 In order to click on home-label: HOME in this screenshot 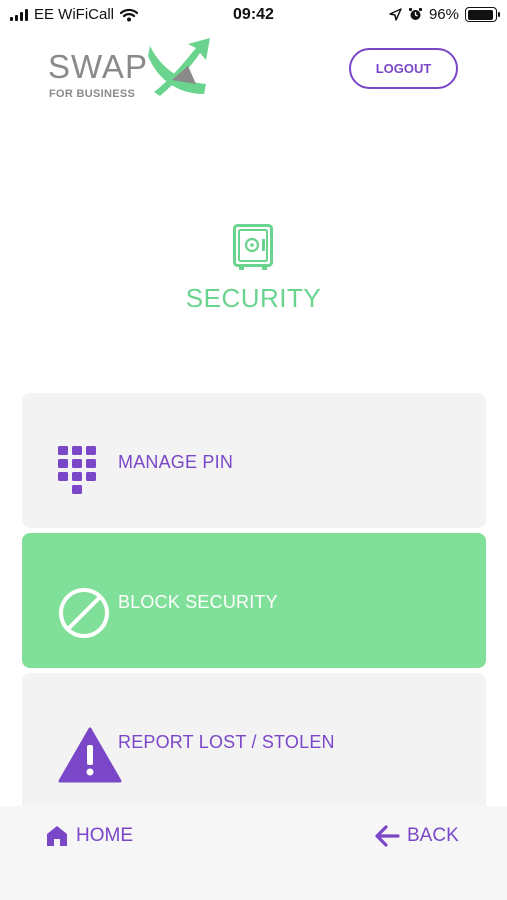, I will do `click(104, 835)`.